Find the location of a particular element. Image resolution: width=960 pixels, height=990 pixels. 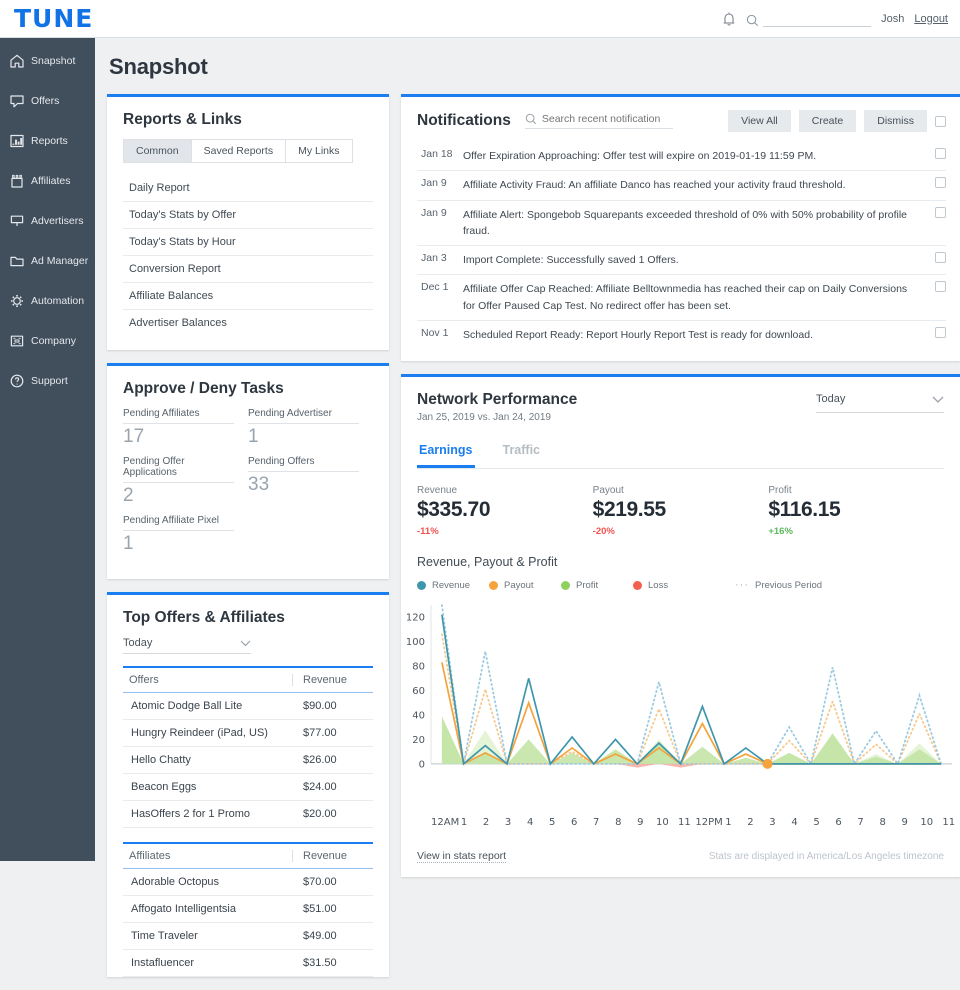

network-performance-period-select: Today is located at coordinates (880, 402).